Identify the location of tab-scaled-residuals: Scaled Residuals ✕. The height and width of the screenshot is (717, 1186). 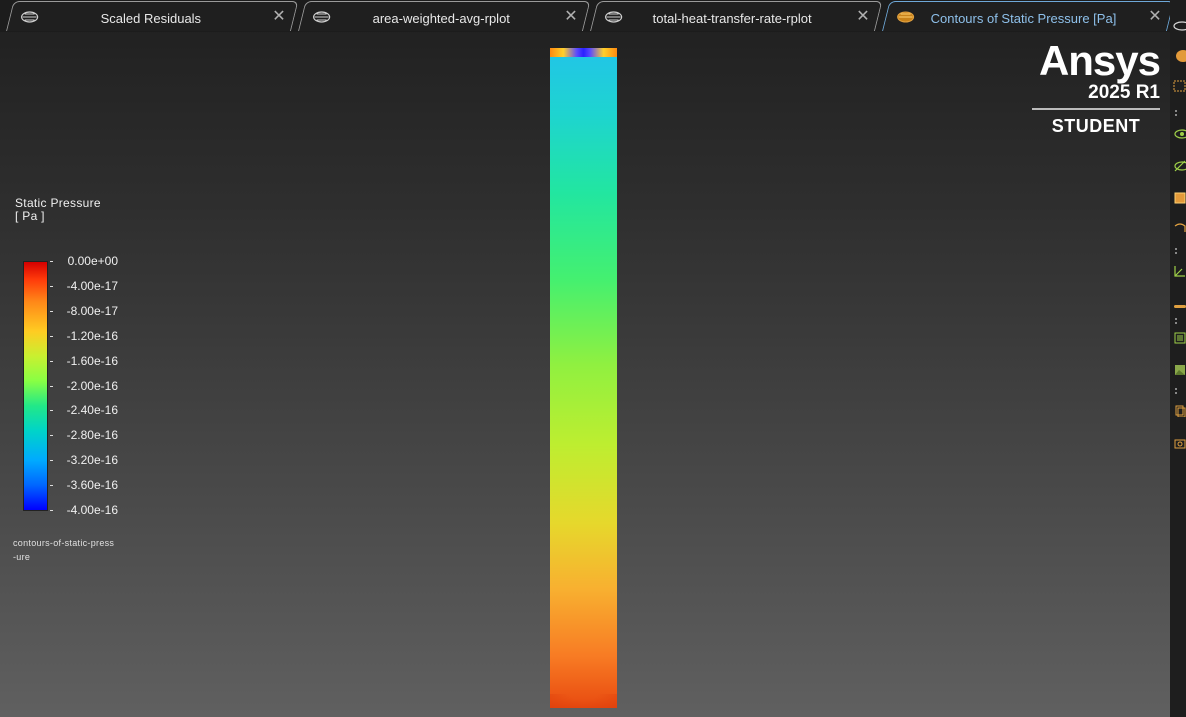
(152, 16).